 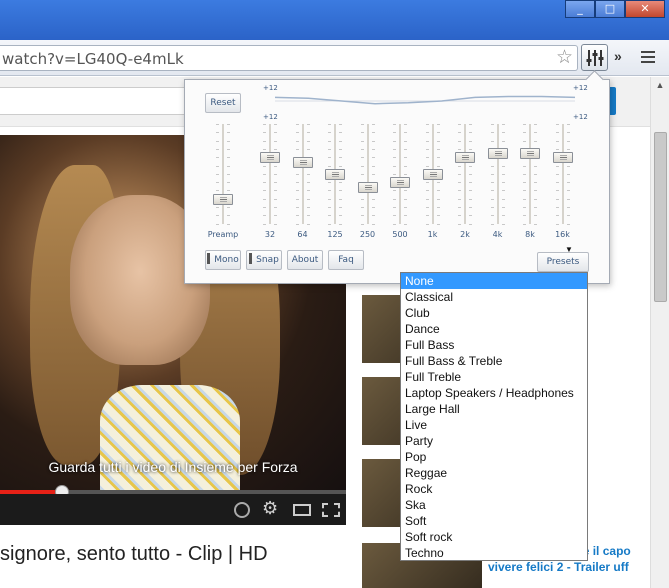 What do you see at coordinates (494, 297) in the screenshot?
I see `preset-option: Classical` at bounding box center [494, 297].